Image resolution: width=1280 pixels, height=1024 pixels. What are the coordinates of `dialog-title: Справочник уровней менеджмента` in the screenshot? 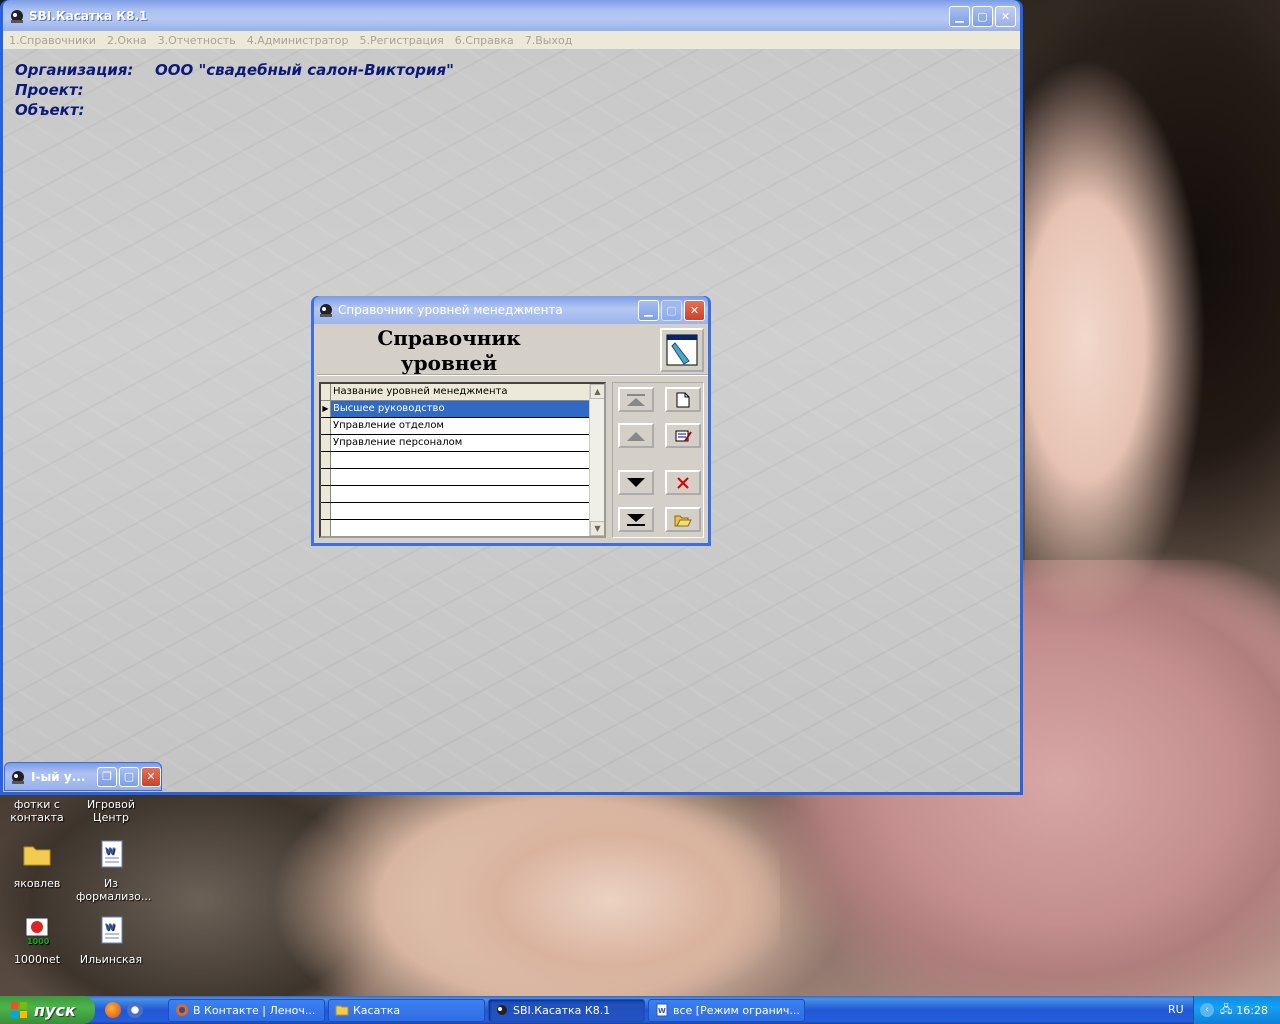 It's located at (450, 310).